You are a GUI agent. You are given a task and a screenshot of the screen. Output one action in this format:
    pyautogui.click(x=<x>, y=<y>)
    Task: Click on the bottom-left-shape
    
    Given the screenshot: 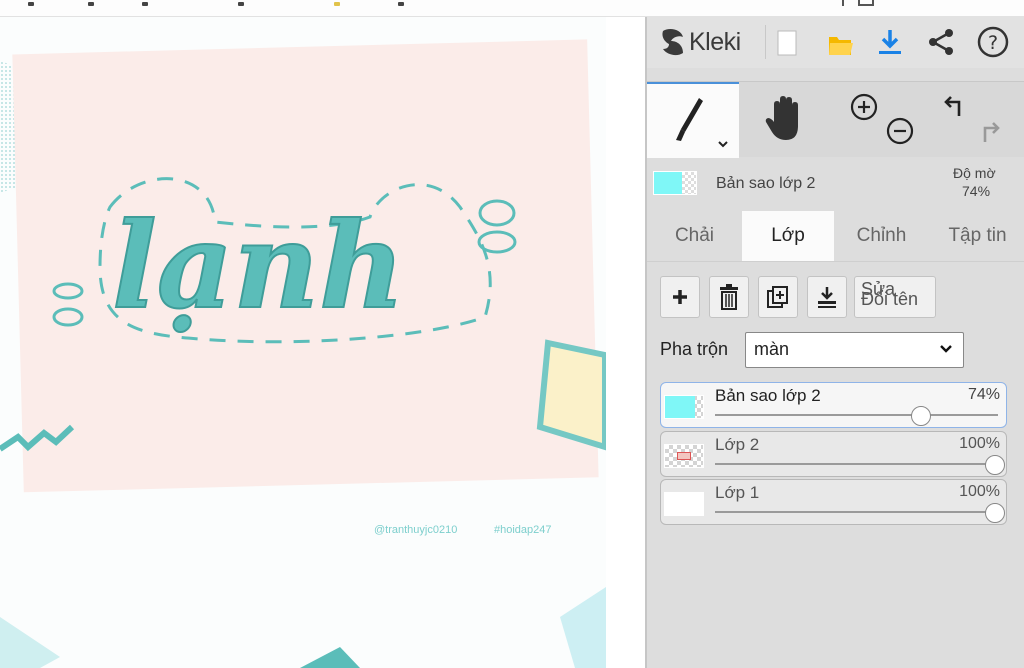 What is the action you would take?
    pyautogui.click(x=30, y=642)
    